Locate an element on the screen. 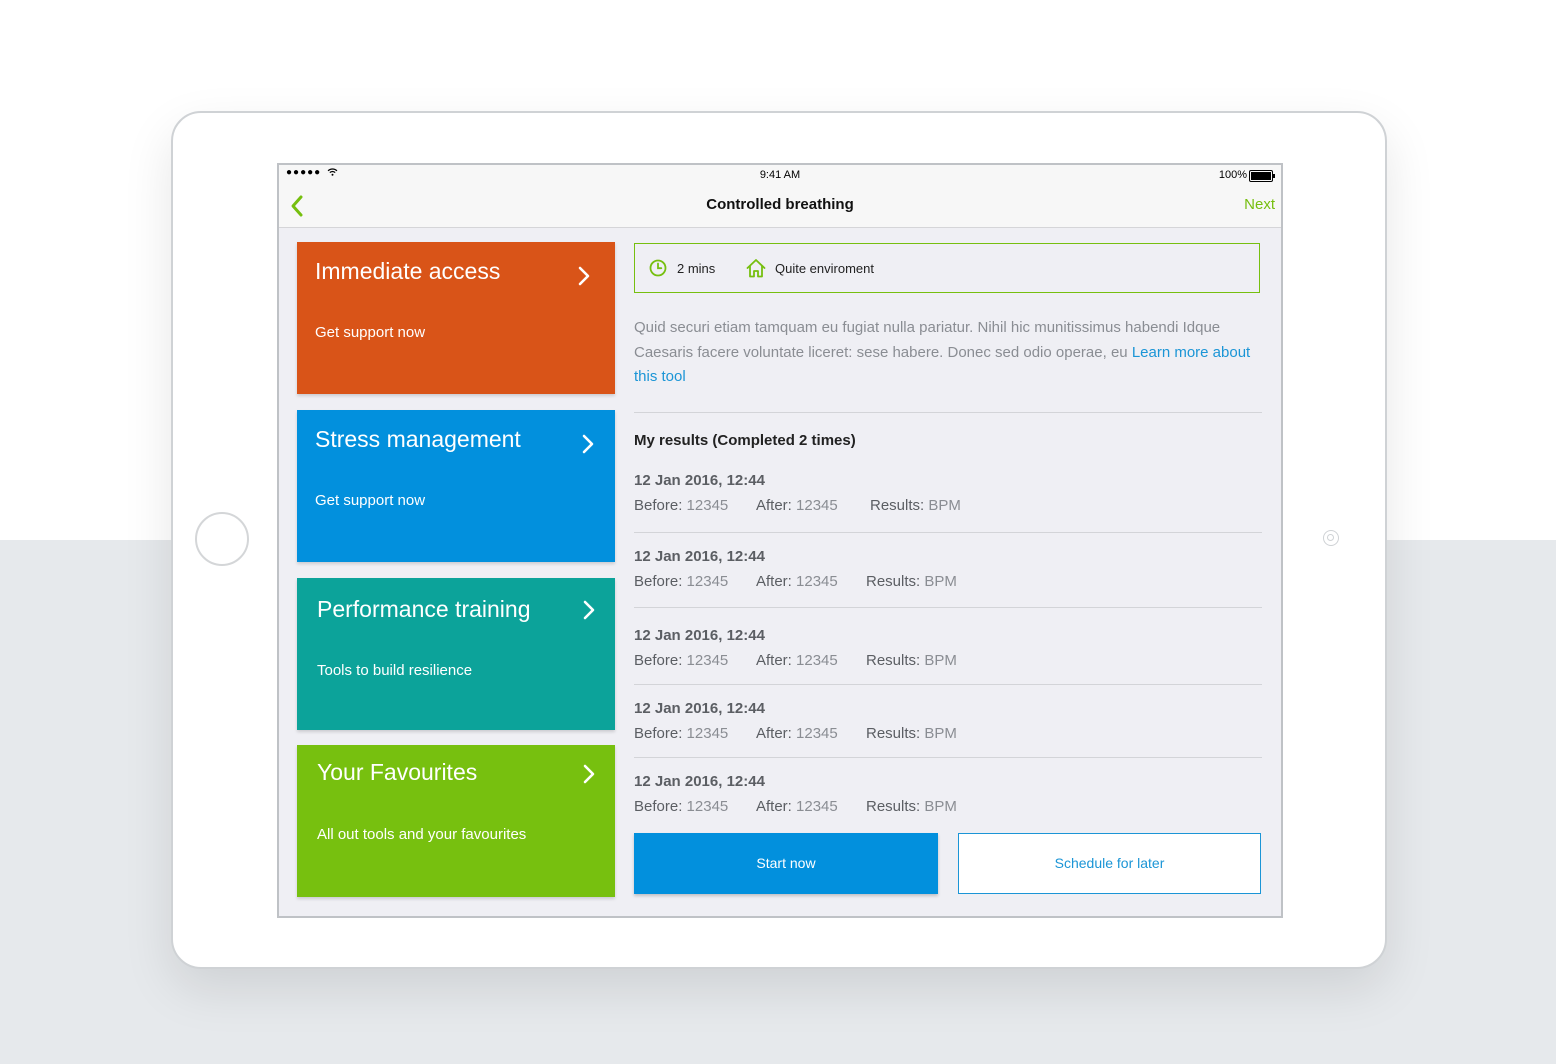 This screenshot has height=1064, width=1556. camera-icon is located at coordinates (1331, 538).